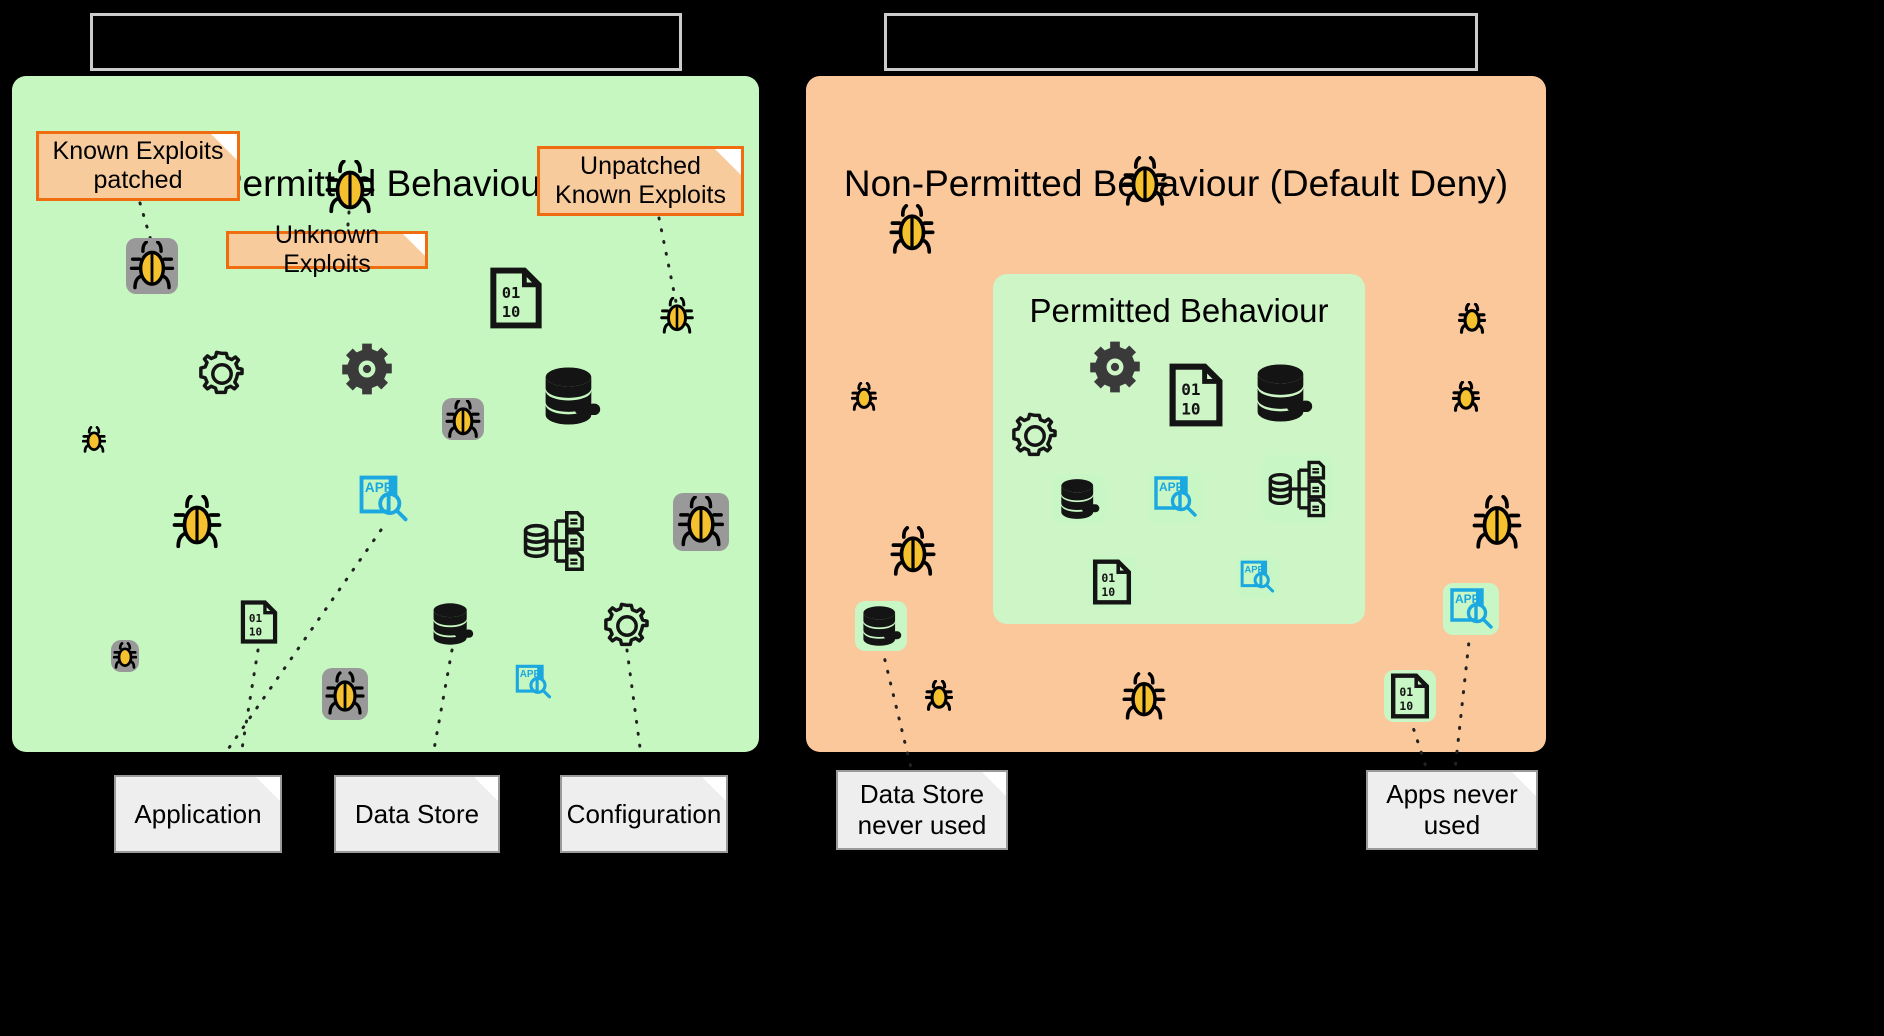 This screenshot has height=1036, width=1884. Describe the element at coordinates (463, 419) in the screenshot. I see `bug-icon-l5` at that location.